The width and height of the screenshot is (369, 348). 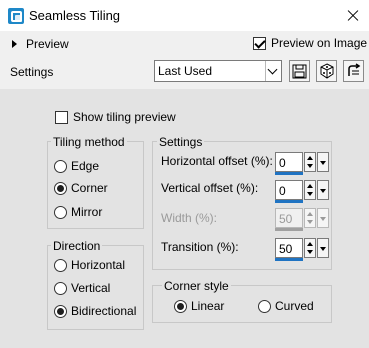 I want to click on save-icon, so click(x=299, y=71).